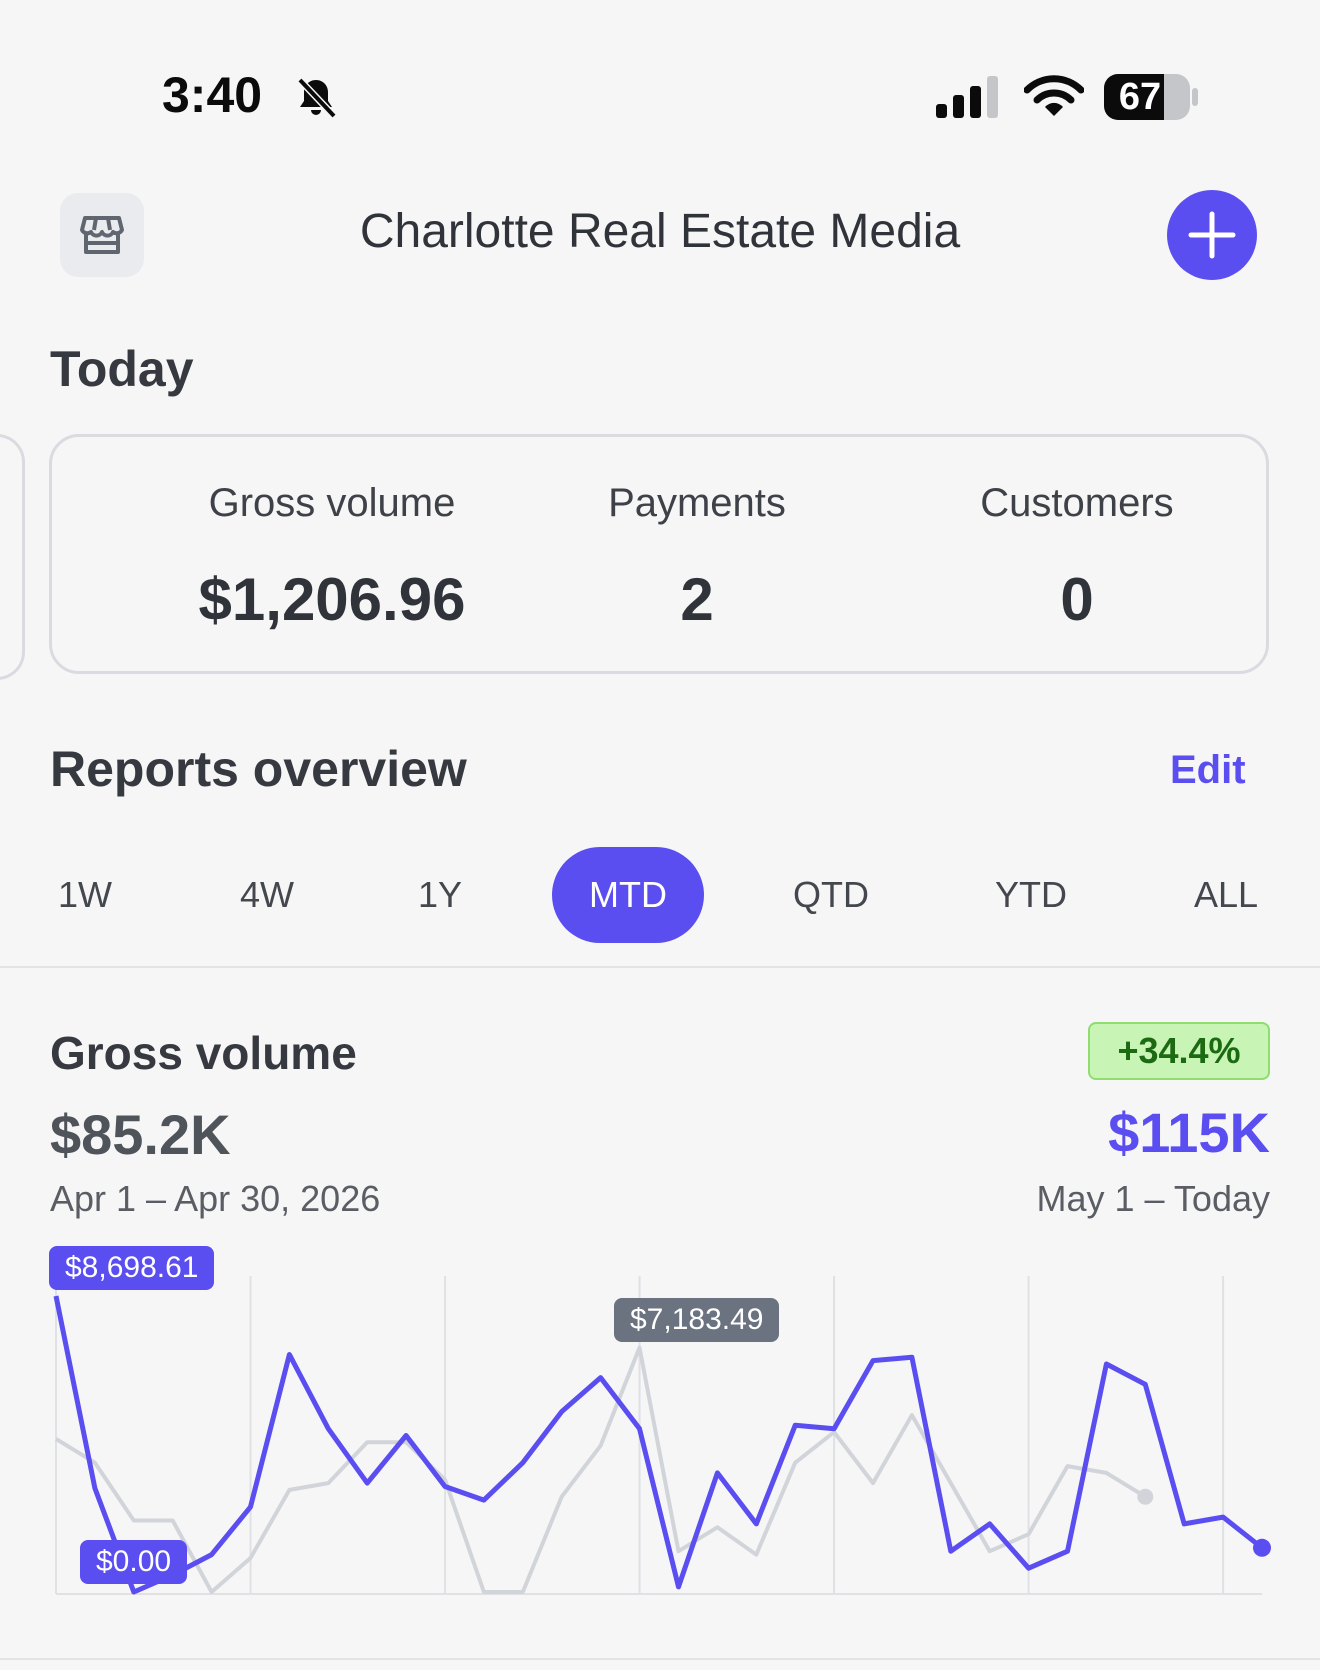 The image size is (1320, 1670). I want to click on bottom-divider, so click(660, 1659).